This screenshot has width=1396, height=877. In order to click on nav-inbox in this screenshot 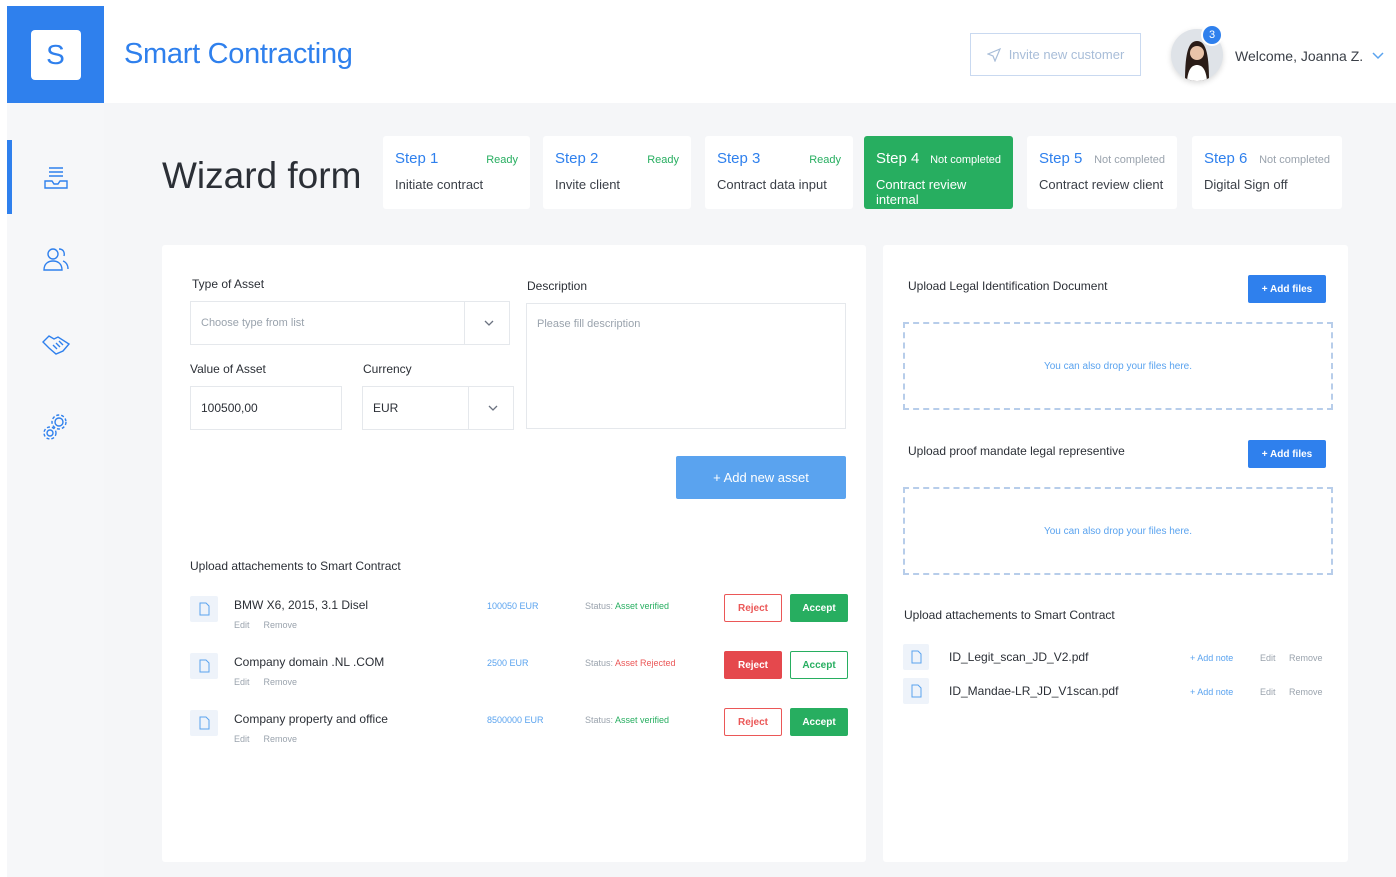, I will do `click(55, 177)`.